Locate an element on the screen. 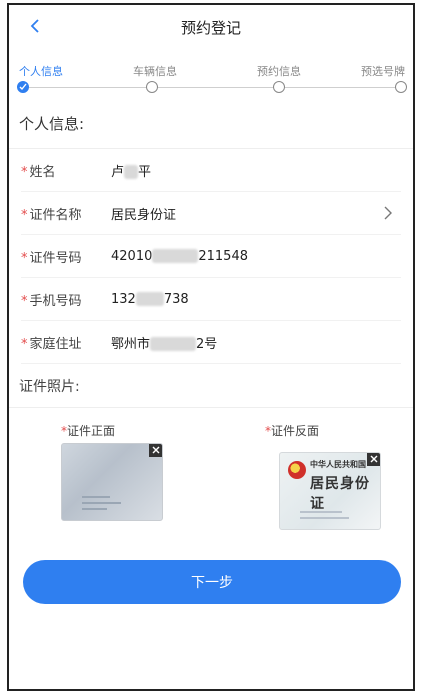  card-issuer-text: 中华人民共和国 is located at coordinates (338, 464).